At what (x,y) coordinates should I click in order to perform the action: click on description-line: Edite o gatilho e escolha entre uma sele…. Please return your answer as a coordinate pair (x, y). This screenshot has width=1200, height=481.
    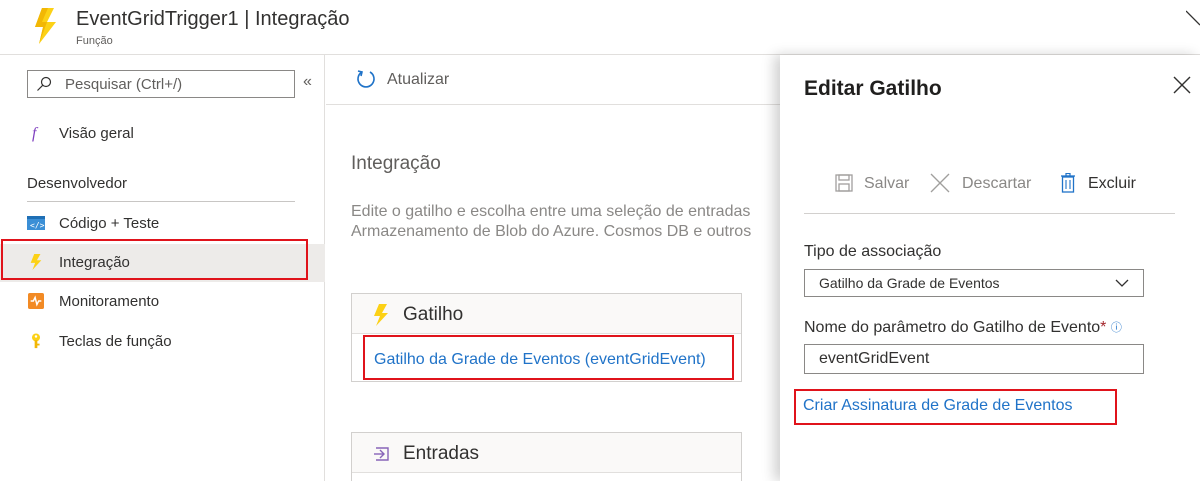
    Looking at the image, I should click on (551, 211).